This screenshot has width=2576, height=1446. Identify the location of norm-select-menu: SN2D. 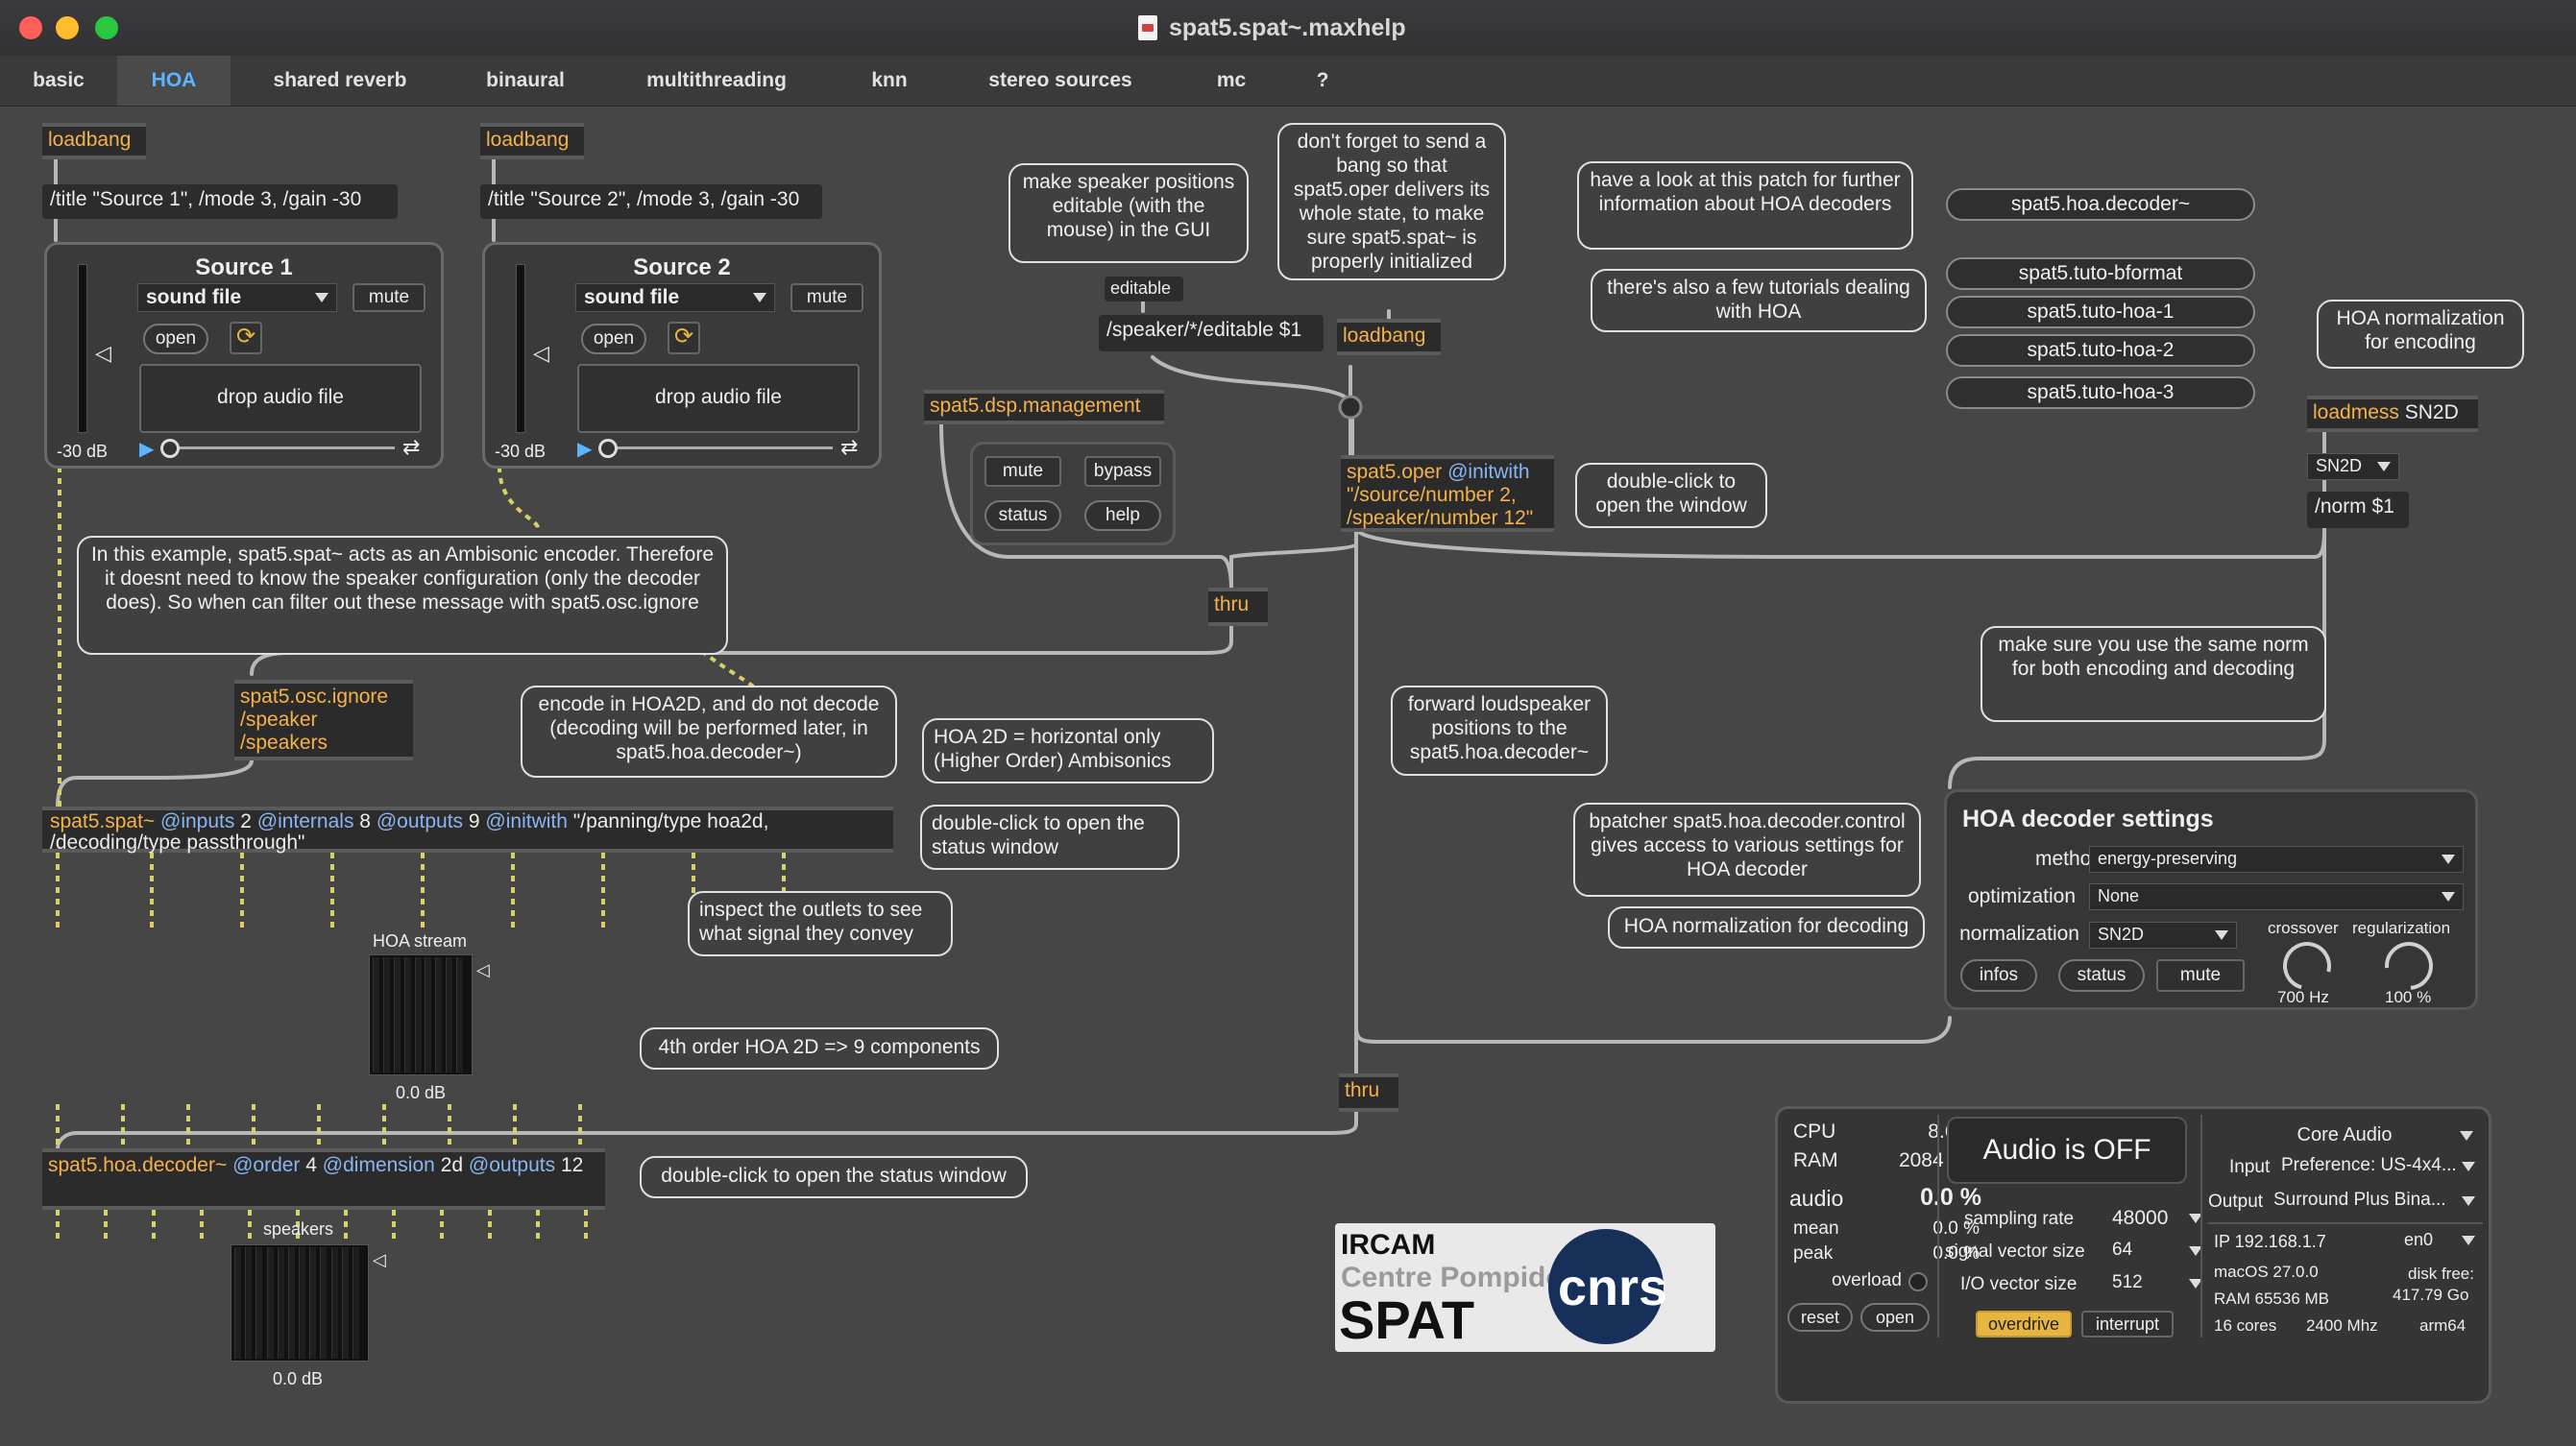
(2353, 467).